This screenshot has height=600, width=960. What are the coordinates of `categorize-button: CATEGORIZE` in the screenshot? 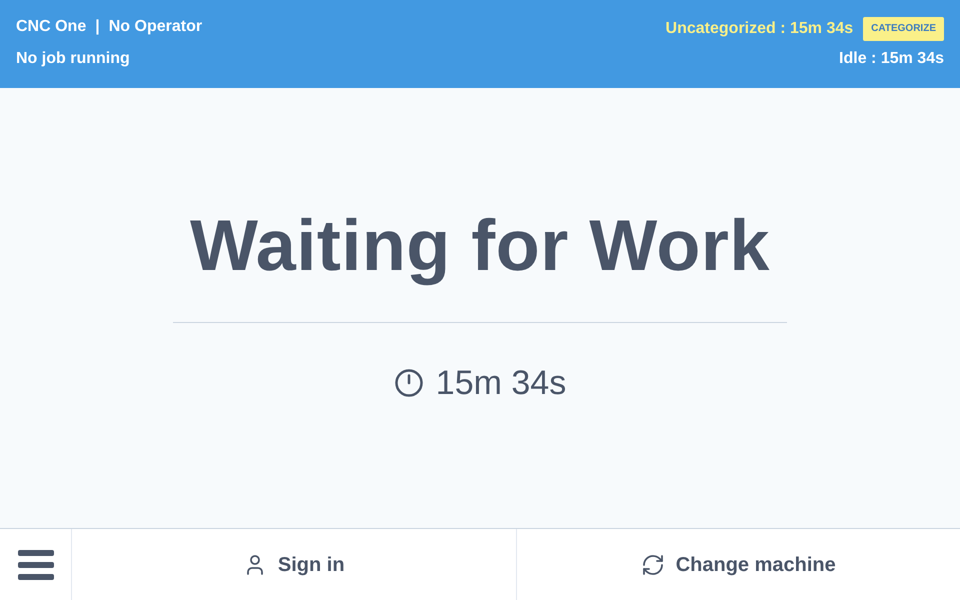 It's located at (903, 29).